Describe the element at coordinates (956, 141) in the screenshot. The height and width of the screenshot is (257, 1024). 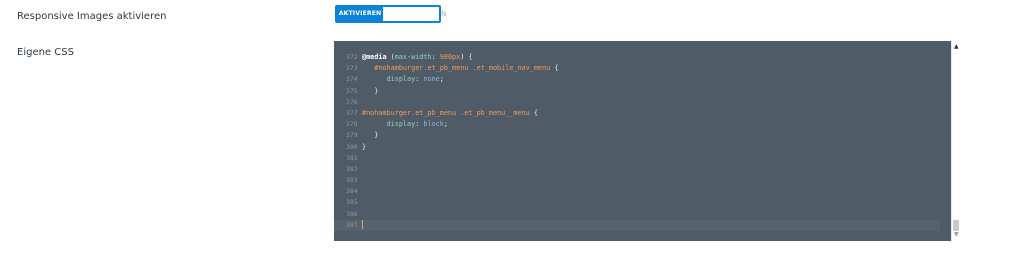
I see `editor-scrollbar: ▲ ▼` at that location.